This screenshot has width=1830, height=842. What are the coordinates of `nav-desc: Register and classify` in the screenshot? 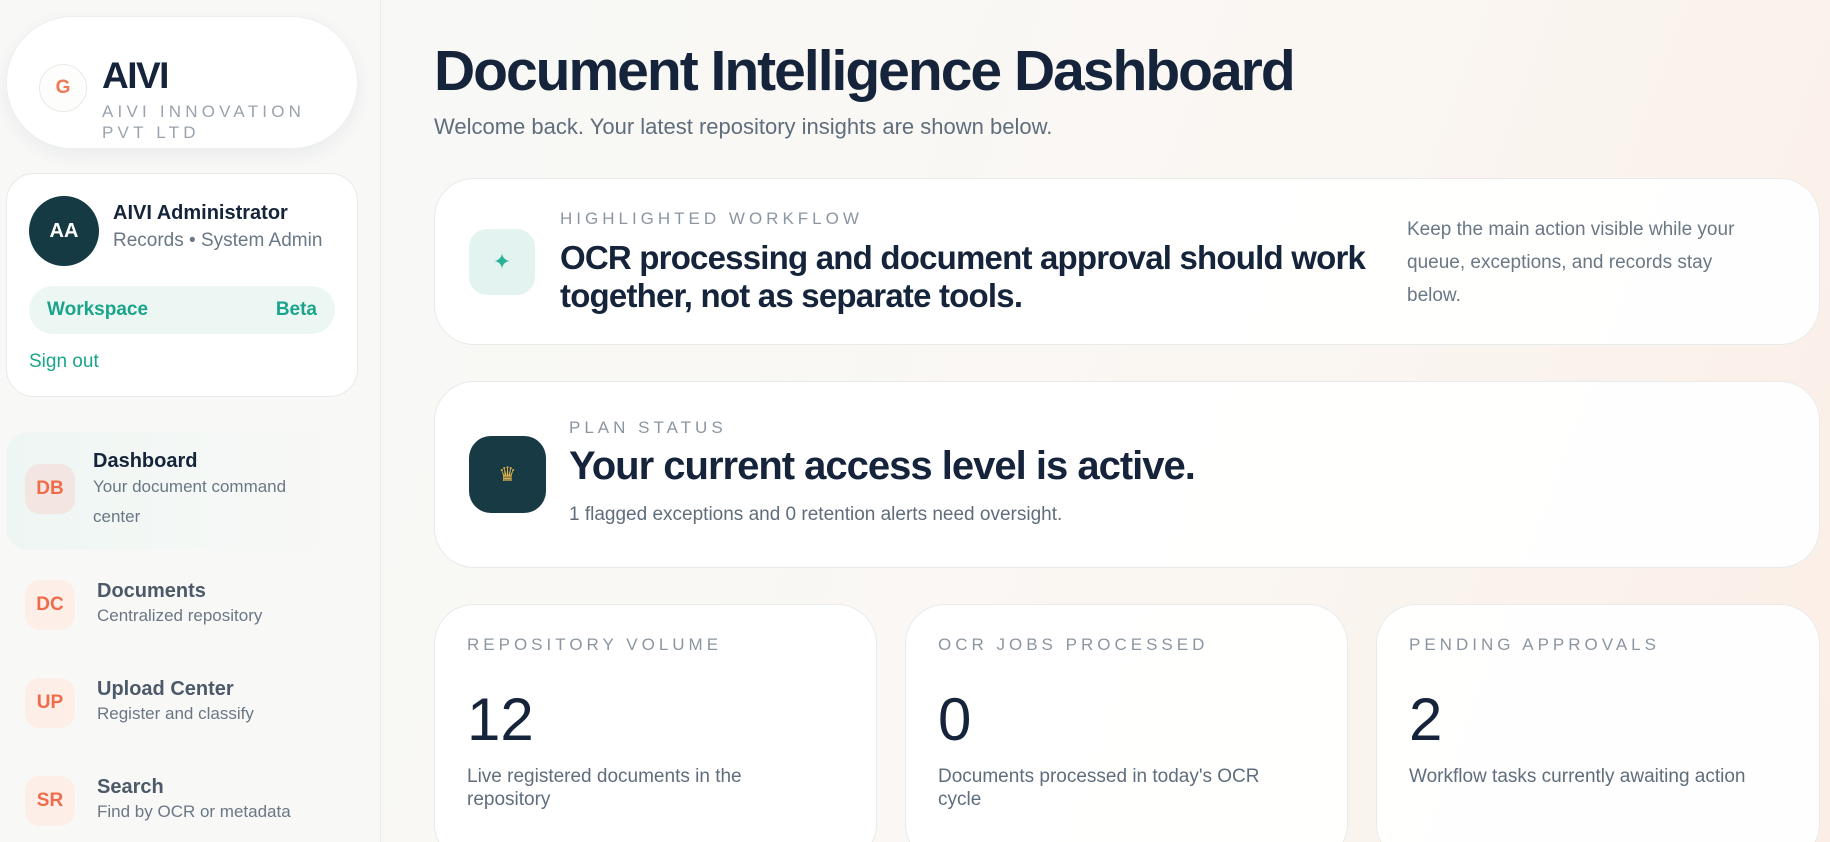 It's located at (175, 713).